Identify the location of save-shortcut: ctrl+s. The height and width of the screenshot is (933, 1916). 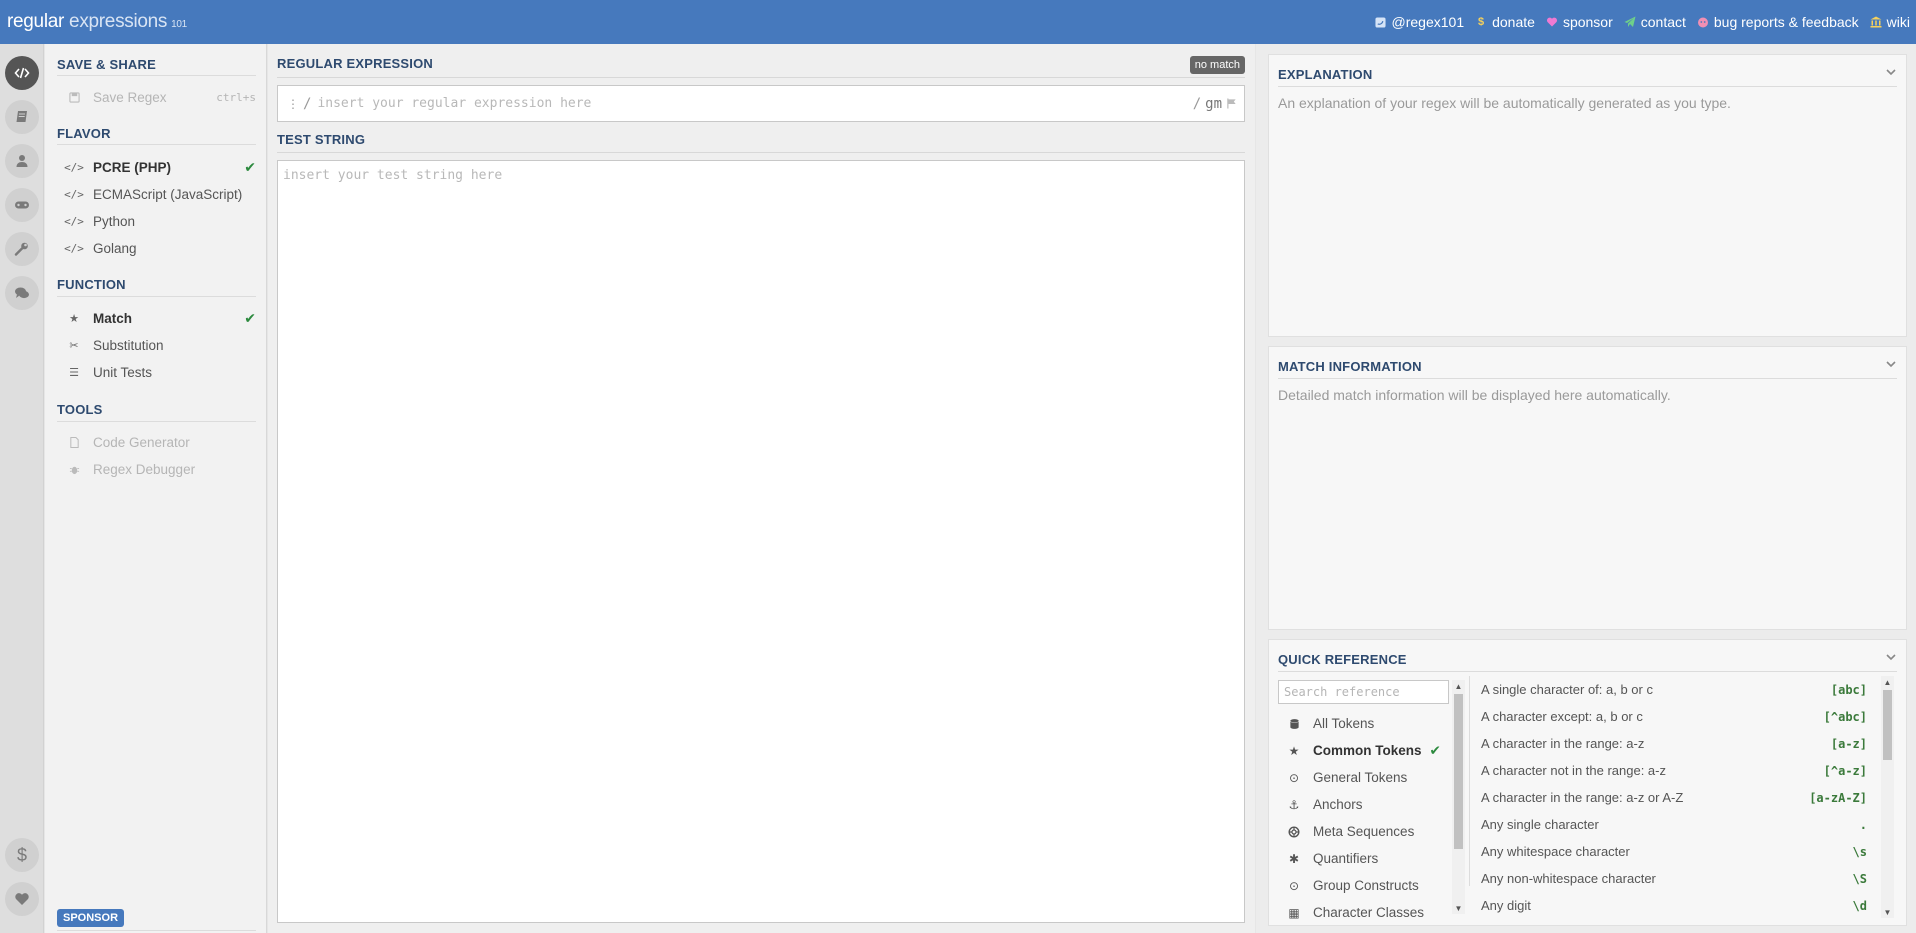
(236, 97).